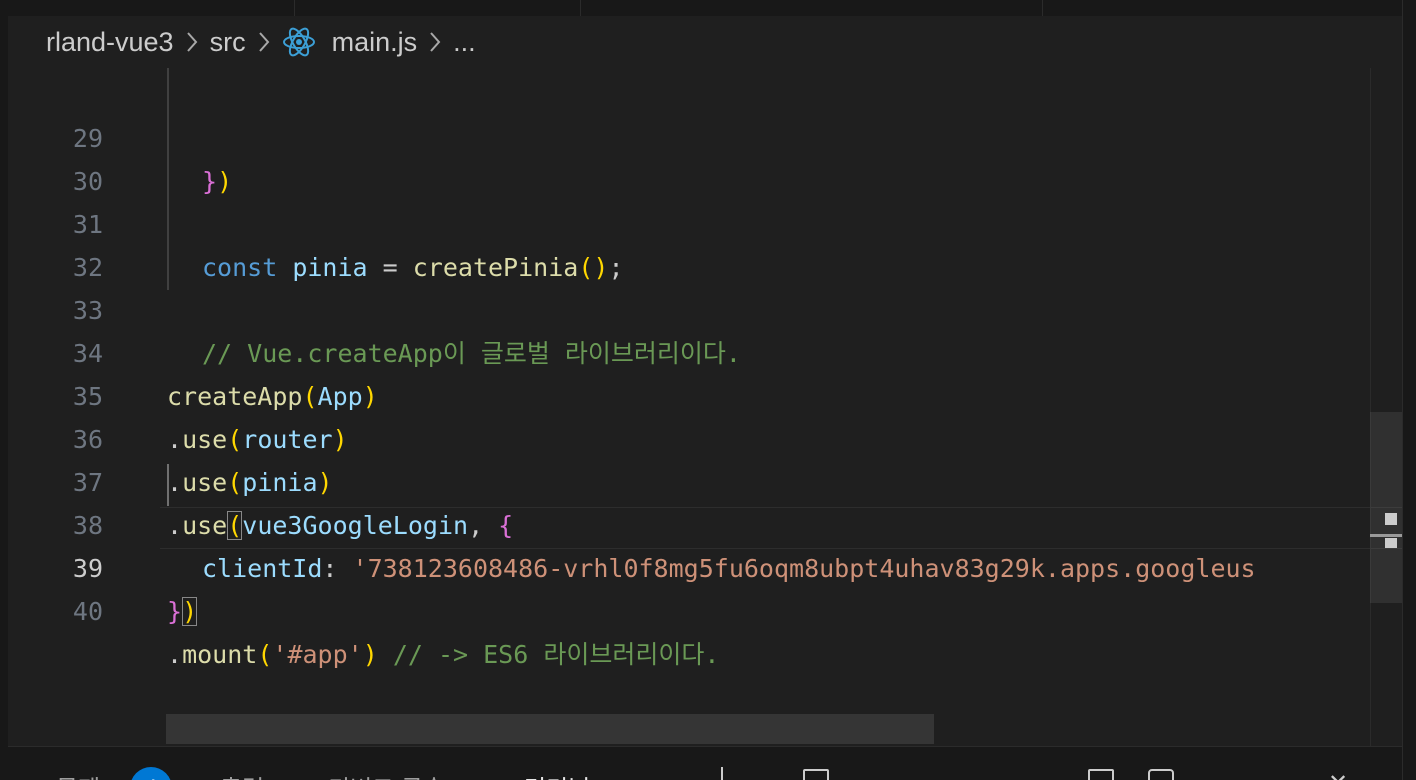  I want to click on tab-problems: 문제, so click(78, 774).